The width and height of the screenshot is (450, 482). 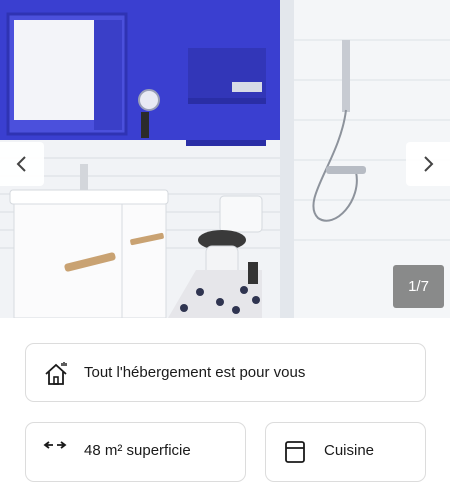 I want to click on accommodation-type-card: Tout l'hébergement est pour vous, so click(x=225, y=372).